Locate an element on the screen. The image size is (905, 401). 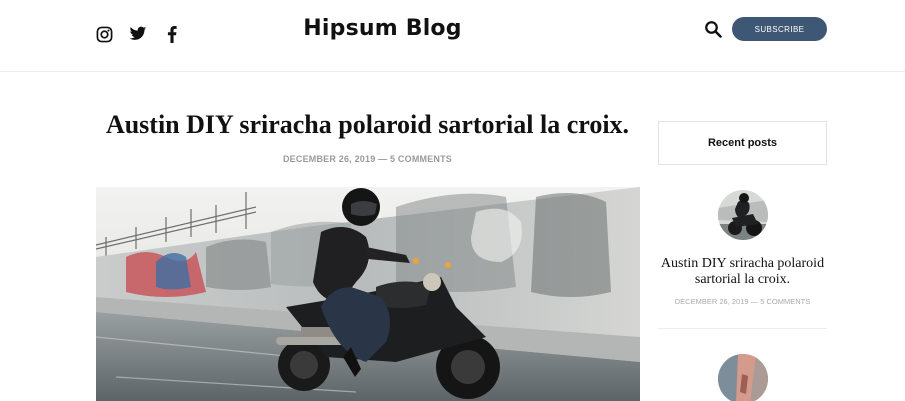
site-logo: Hipsum Blog is located at coordinates (382, 28).